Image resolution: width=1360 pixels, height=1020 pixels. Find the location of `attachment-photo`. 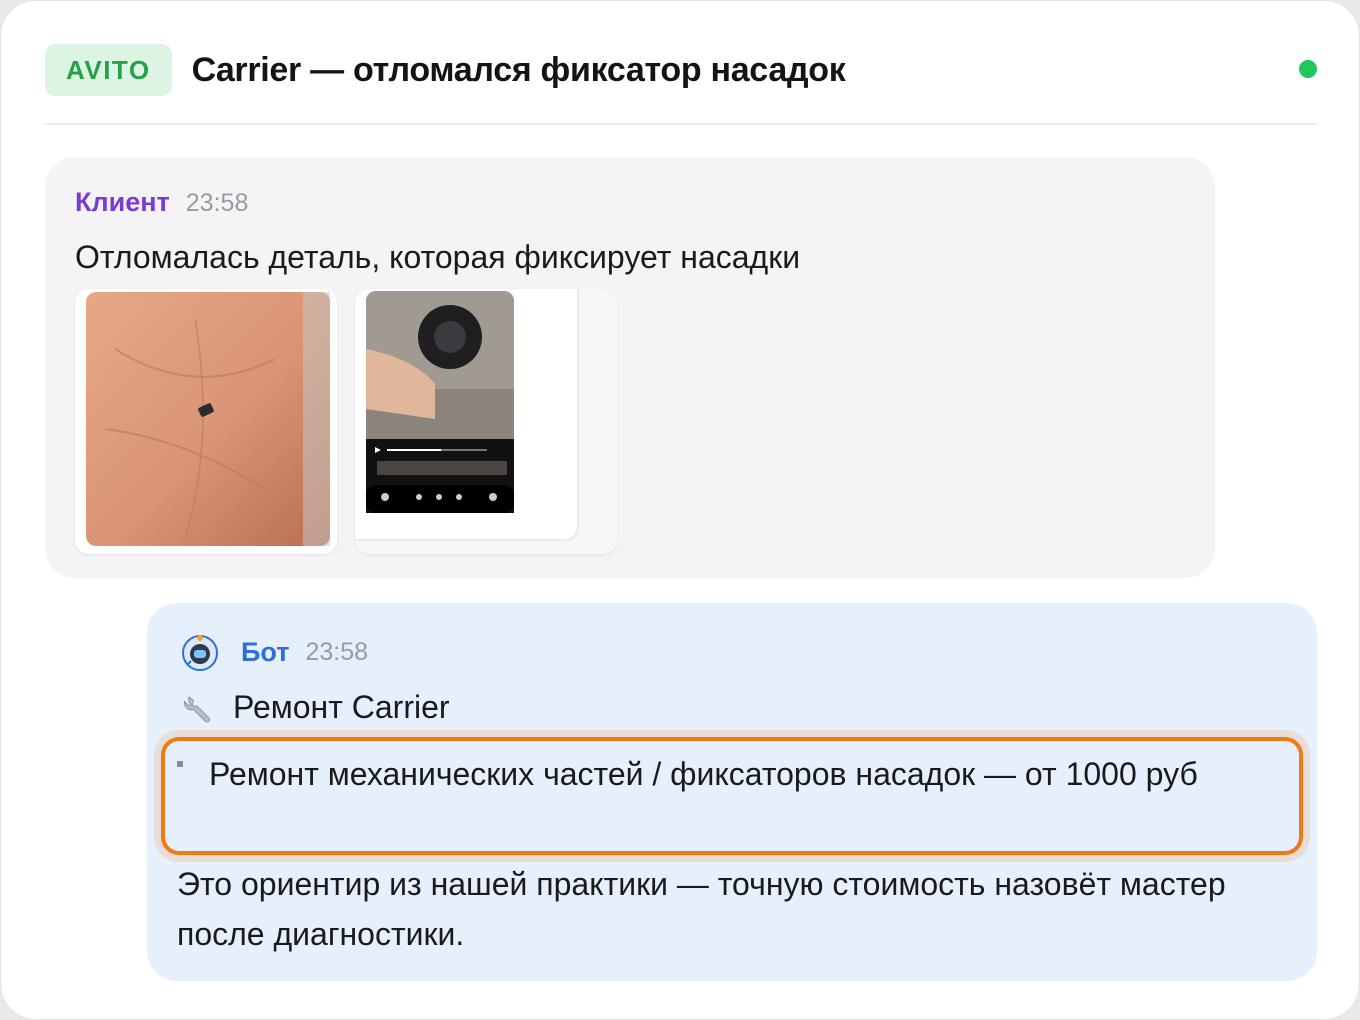

attachment-photo is located at coordinates (206, 421).